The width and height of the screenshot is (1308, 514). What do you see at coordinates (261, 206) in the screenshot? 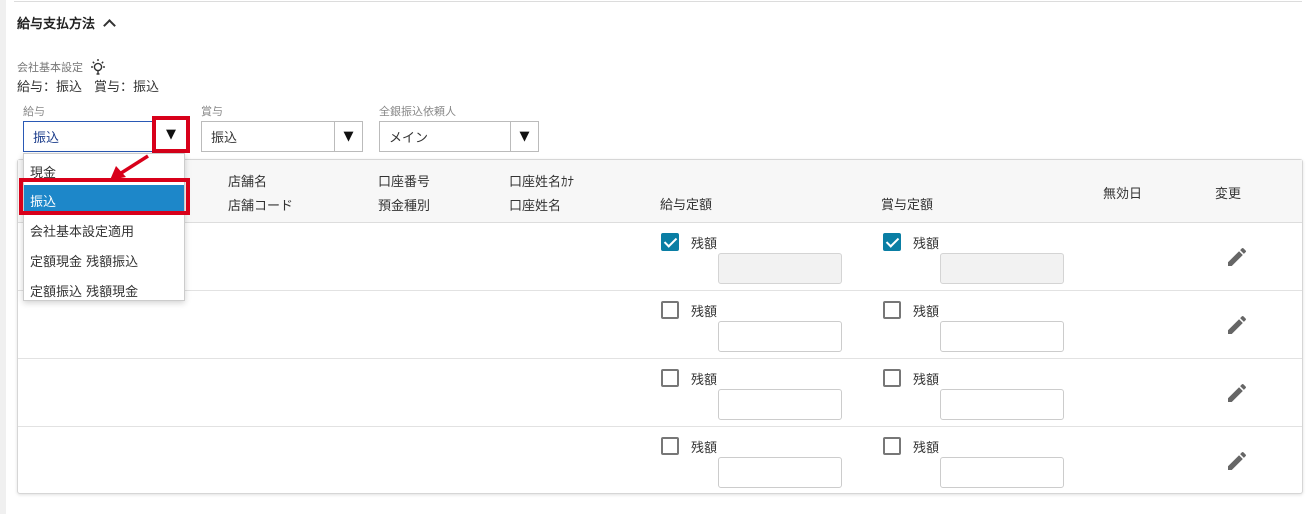
I see `header-store-code: 店舗コード` at bounding box center [261, 206].